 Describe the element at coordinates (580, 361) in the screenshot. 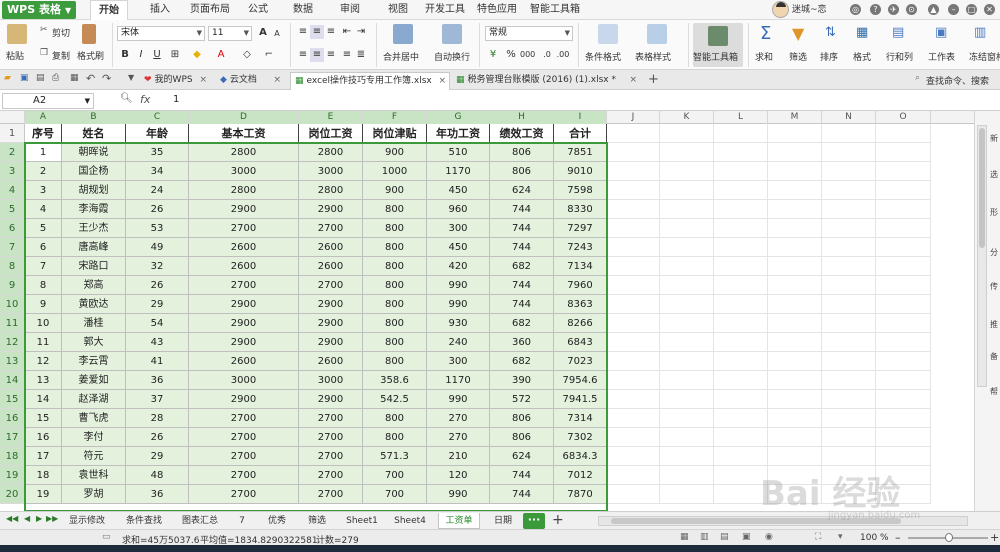

I see `table-cell: 7023` at that location.